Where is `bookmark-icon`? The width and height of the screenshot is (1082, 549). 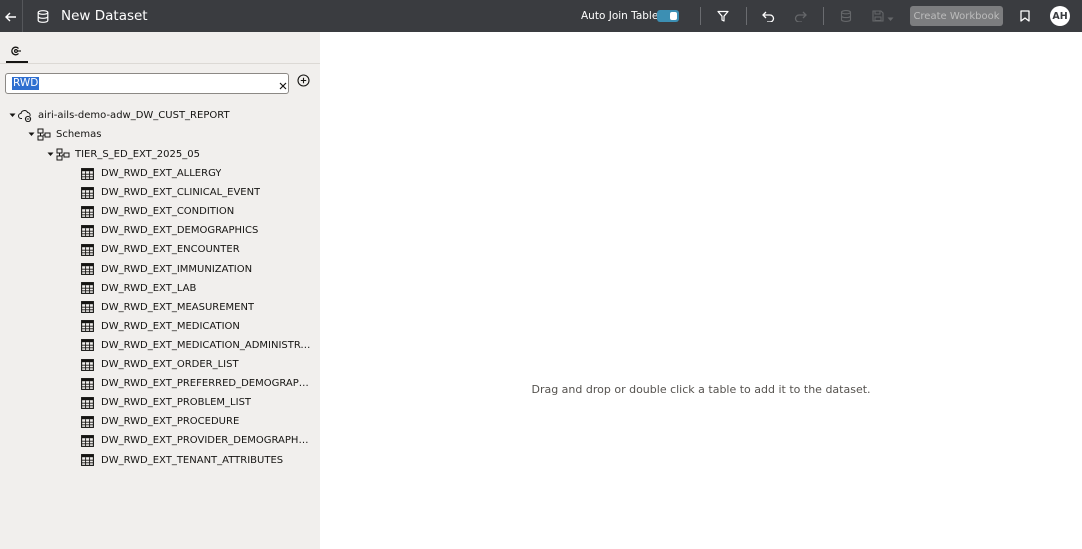
bookmark-icon is located at coordinates (1025, 16).